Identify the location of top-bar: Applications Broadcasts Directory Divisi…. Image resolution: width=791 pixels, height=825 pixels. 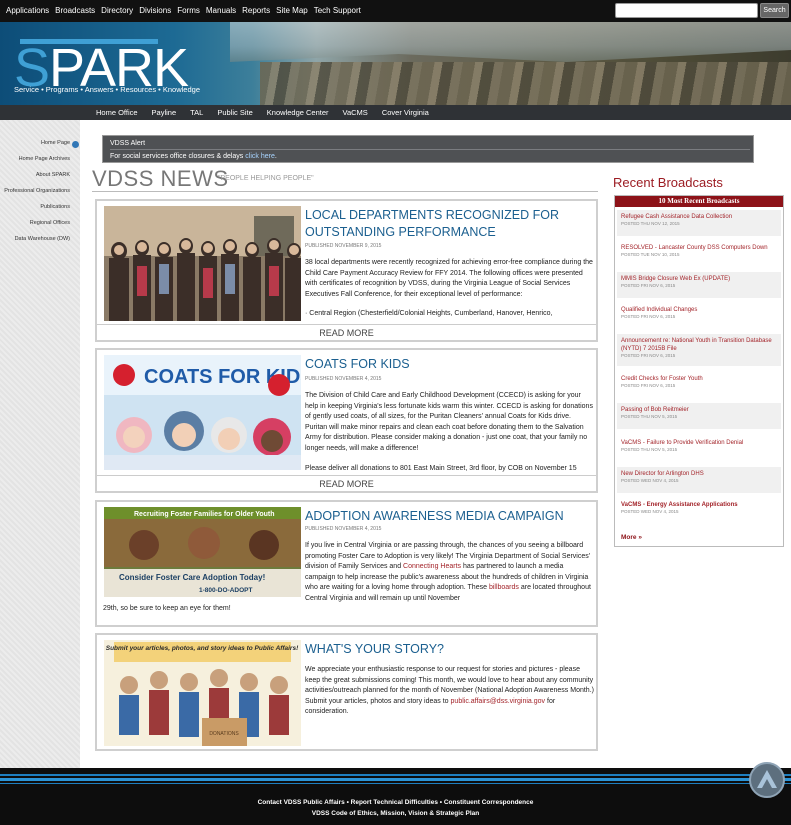
(395, 11).